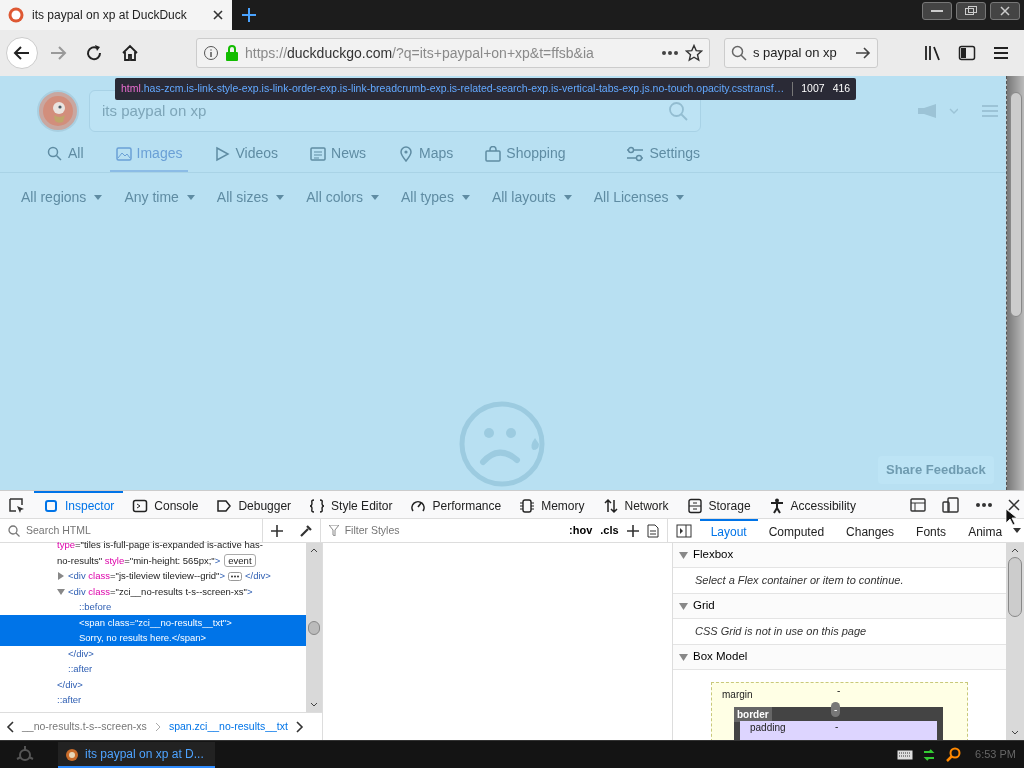  What do you see at coordinates (317, 505) in the screenshot?
I see `braces-icon` at bounding box center [317, 505].